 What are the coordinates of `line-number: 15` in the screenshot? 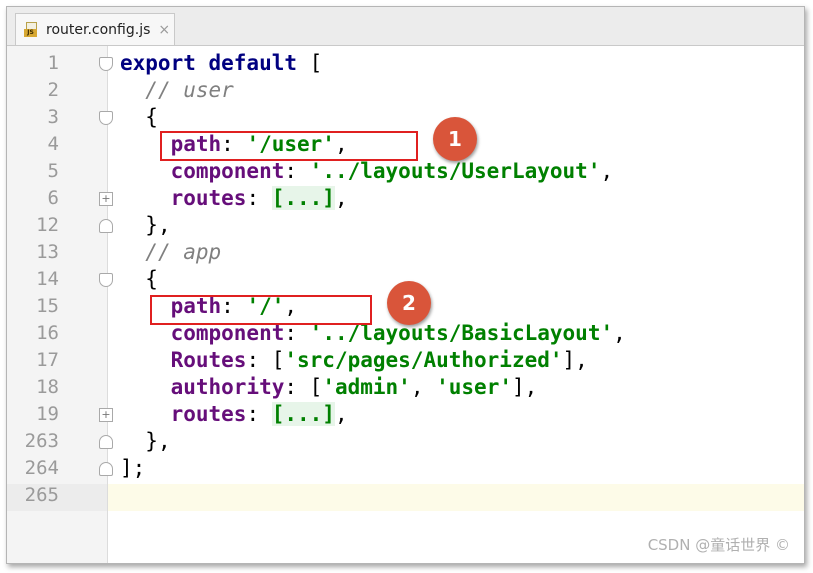 It's located at (47, 306).